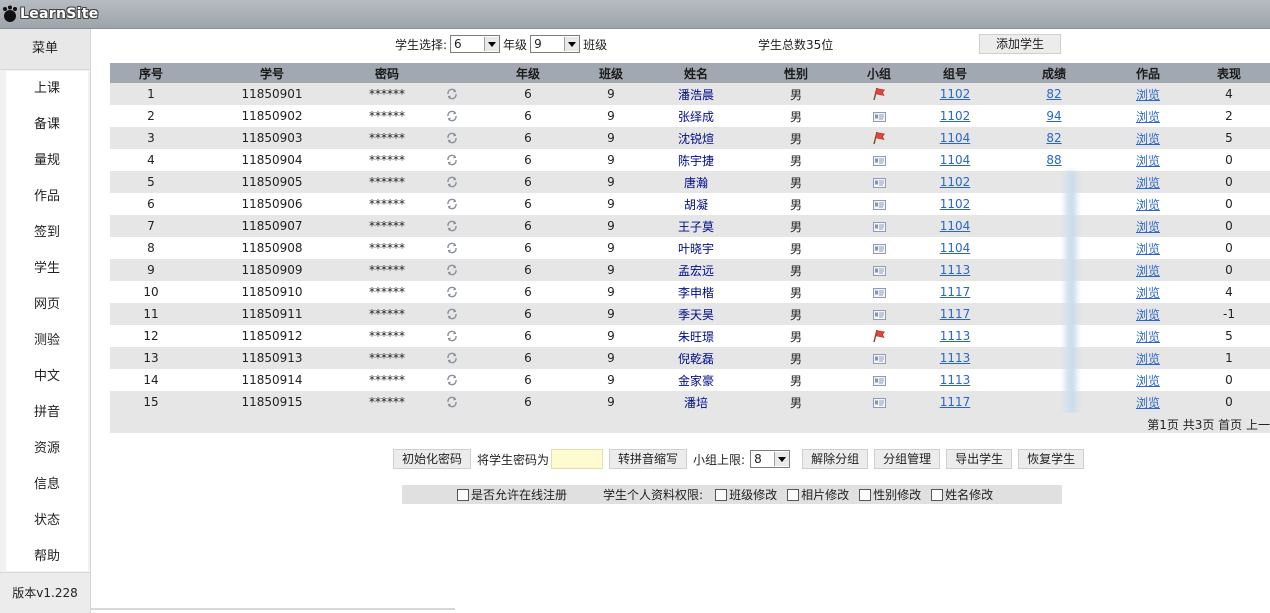 The width and height of the screenshot is (1270, 613). Describe the element at coordinates (696, 204) in the screenshot. I see `row-name: 胡凝` at that location.